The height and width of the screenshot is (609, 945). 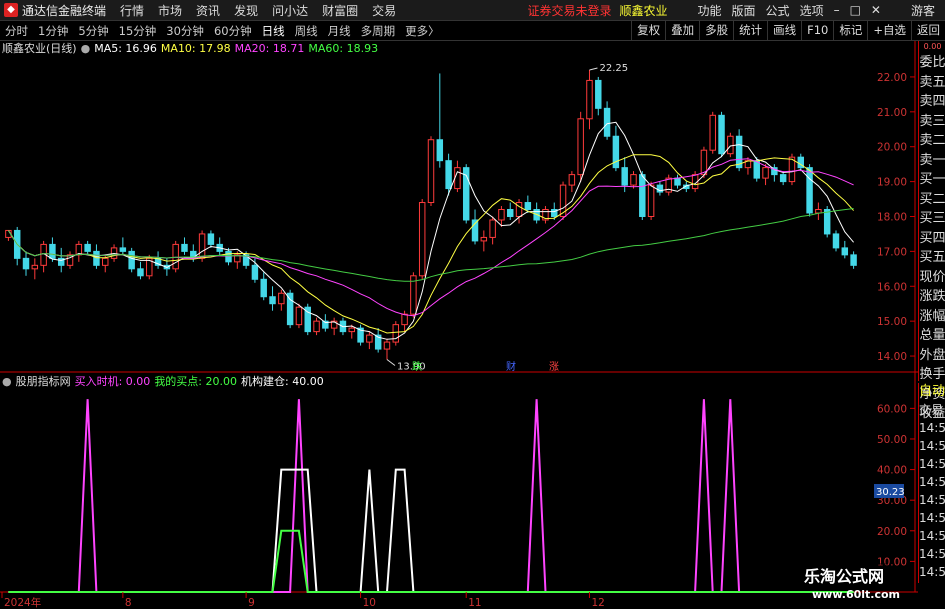 I want to click on marker-down: 跌, so click(x=417, y=366).